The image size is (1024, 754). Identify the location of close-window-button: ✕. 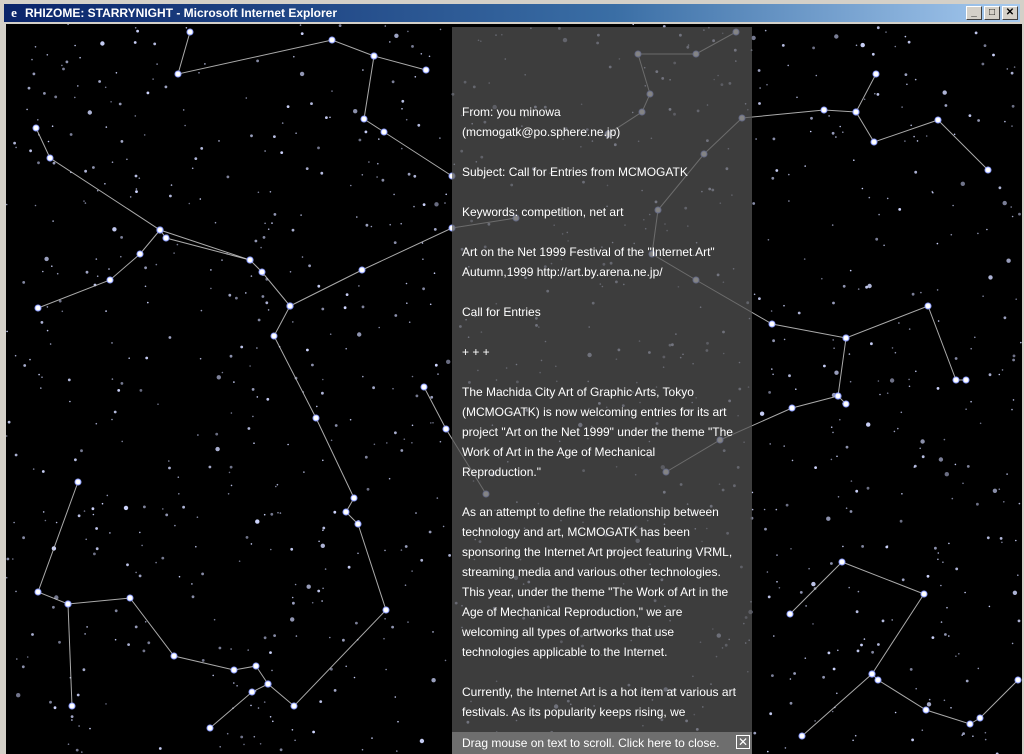
(1010, 13).